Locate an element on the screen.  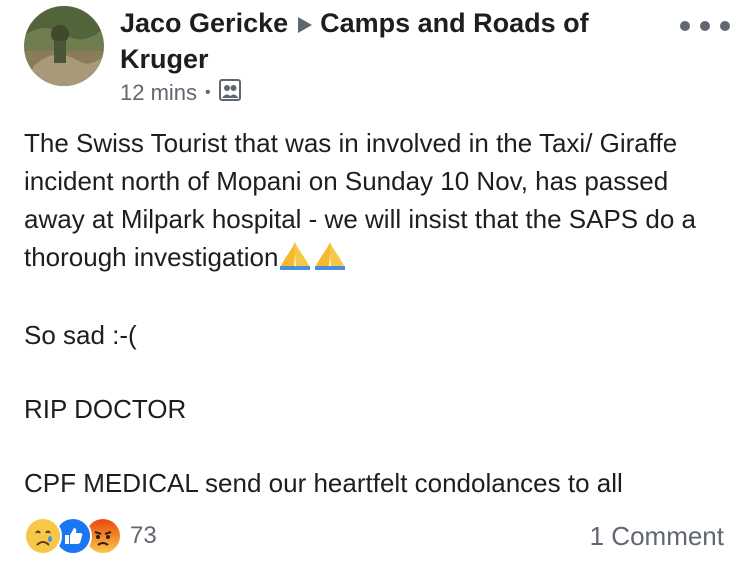
post-meta: 12 mins • is located at coordinates (180, 93).